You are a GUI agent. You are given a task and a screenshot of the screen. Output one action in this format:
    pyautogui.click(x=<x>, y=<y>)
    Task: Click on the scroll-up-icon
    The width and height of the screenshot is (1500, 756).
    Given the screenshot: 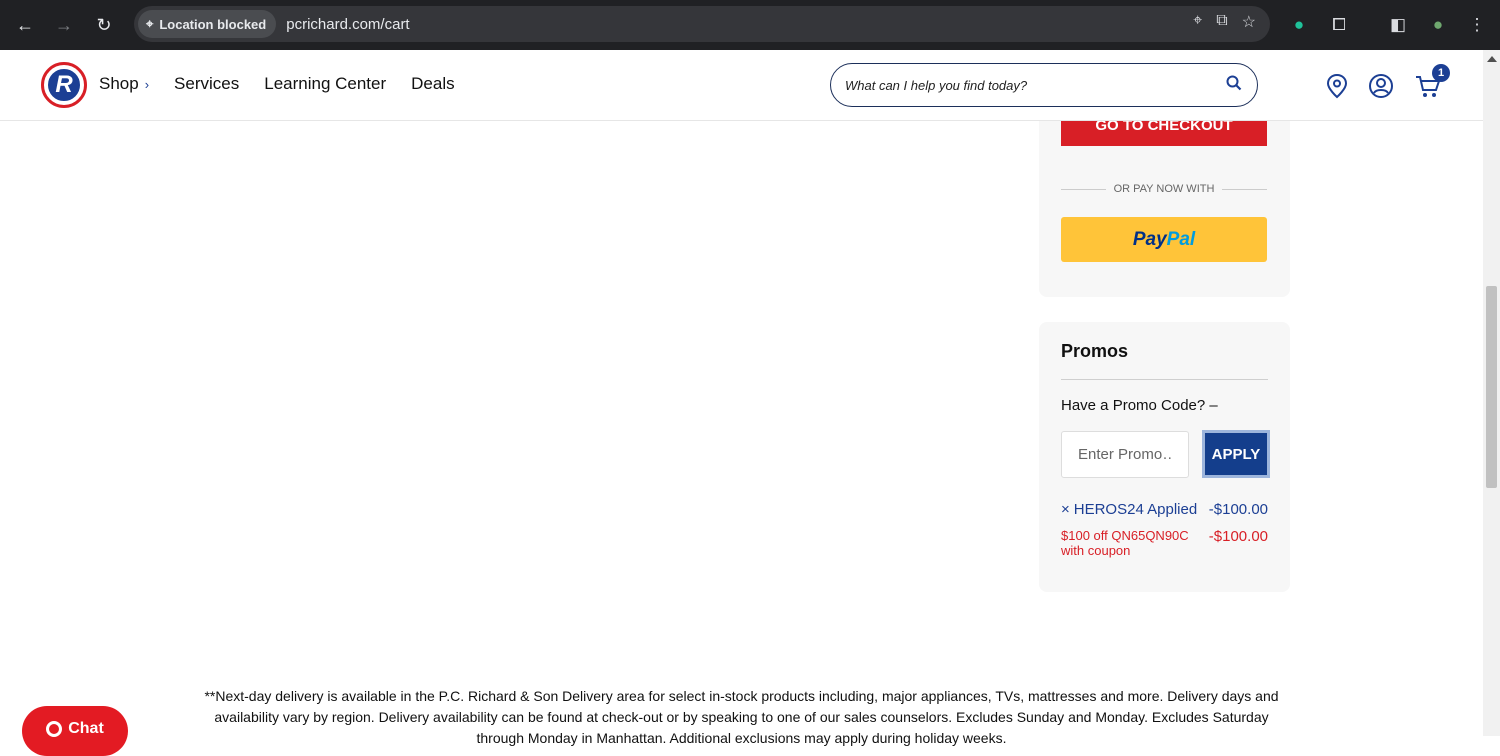 What is the action you would take?
    pyautogui.click(x=1492, y=59)
    